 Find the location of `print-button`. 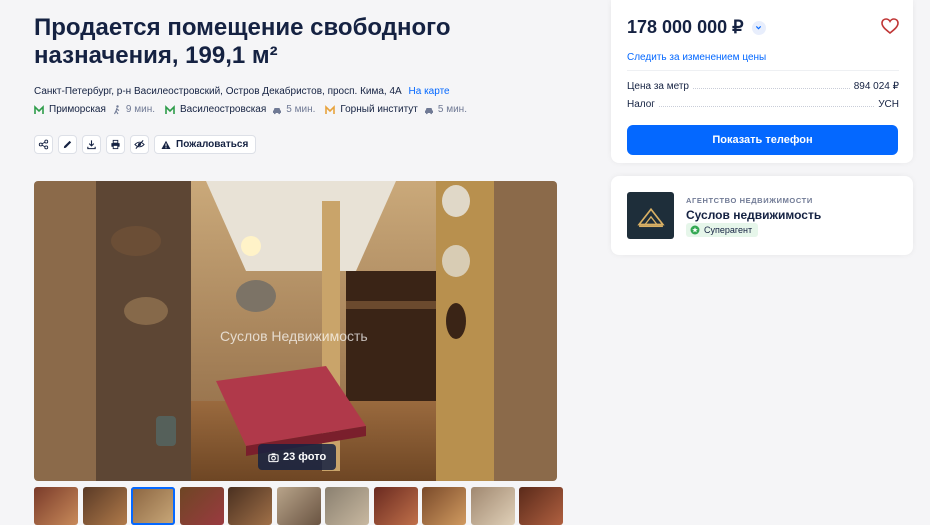

print-button is located at coordinates (115, 144).